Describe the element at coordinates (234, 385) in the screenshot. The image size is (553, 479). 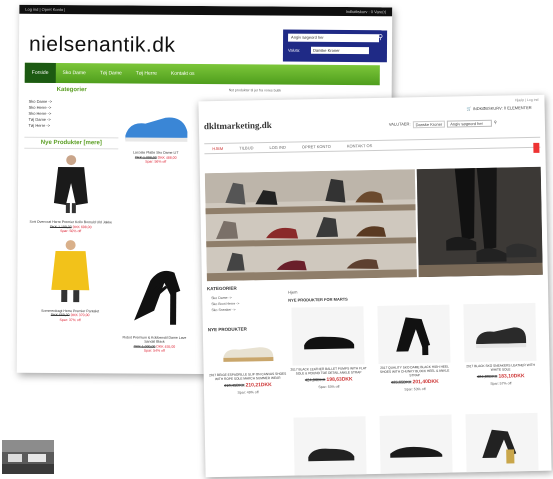
I see `product-old-price: 410,45DKK` at that location.